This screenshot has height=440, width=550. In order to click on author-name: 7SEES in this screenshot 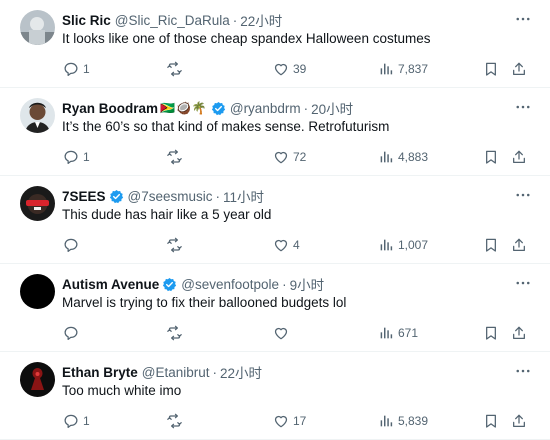, I will do `click(84, 196)`.